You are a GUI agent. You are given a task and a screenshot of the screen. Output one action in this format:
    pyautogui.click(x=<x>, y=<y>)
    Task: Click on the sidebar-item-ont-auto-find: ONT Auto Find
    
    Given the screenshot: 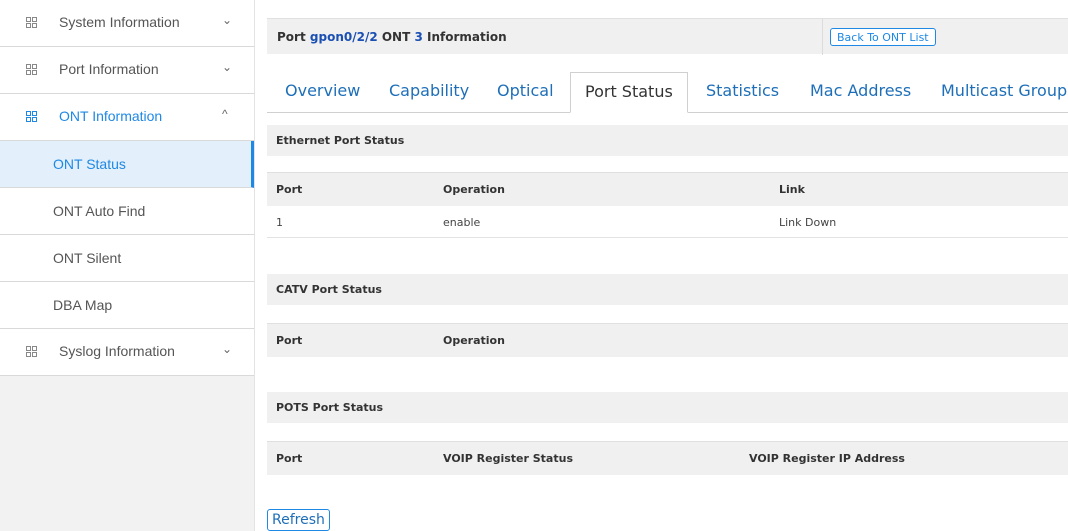 What is the action you would take?
    pyautogui.click(x=127, y=211)
    